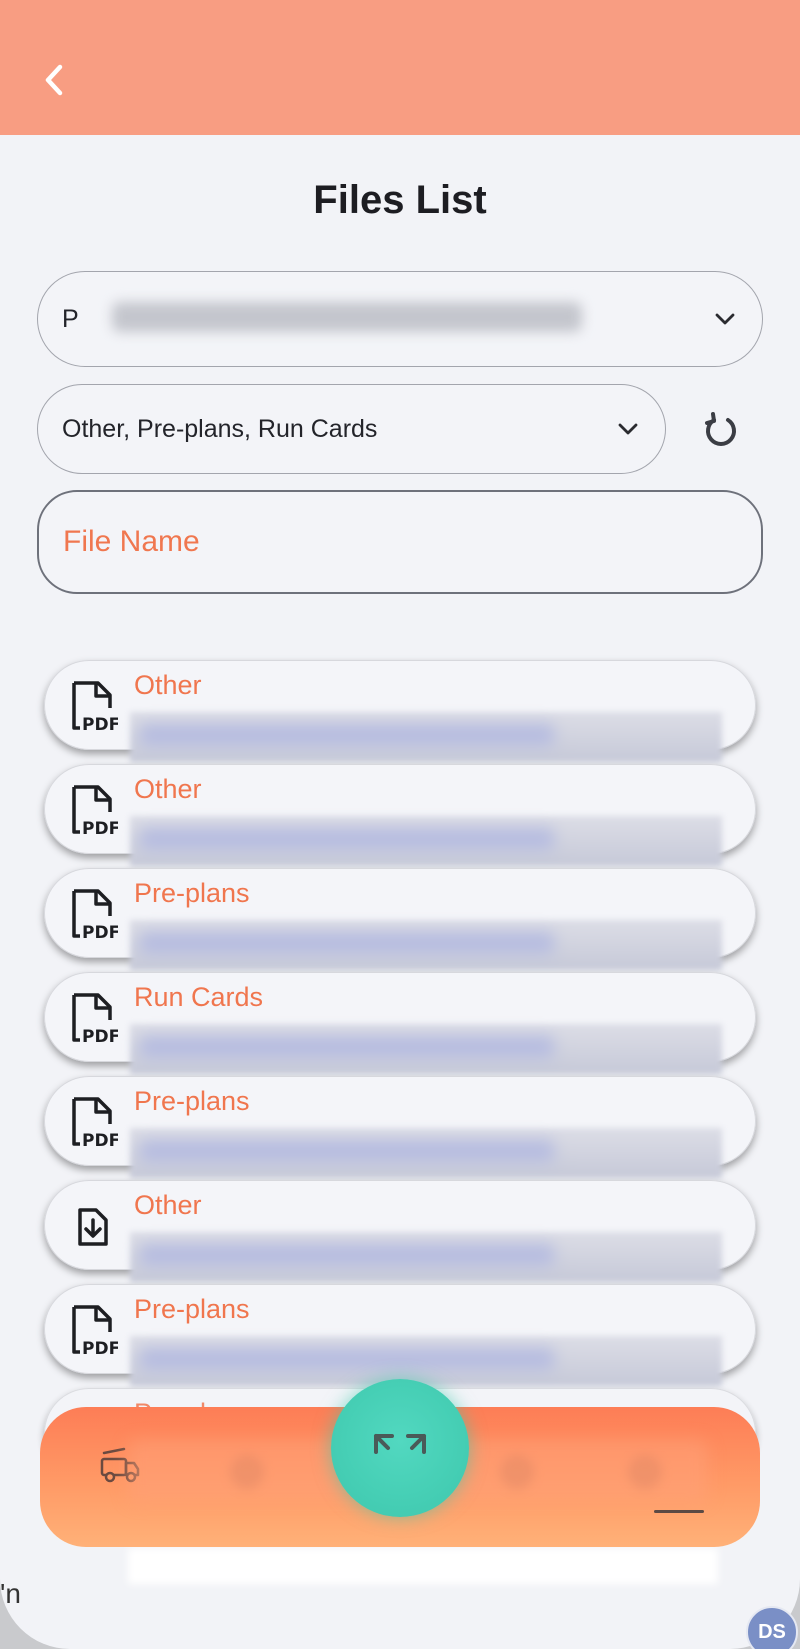 The height and width of the screenshot is (1649, 800). Describe the element at coordinates (400, 542) in the screenshot. I see `file-name-input` at that location.